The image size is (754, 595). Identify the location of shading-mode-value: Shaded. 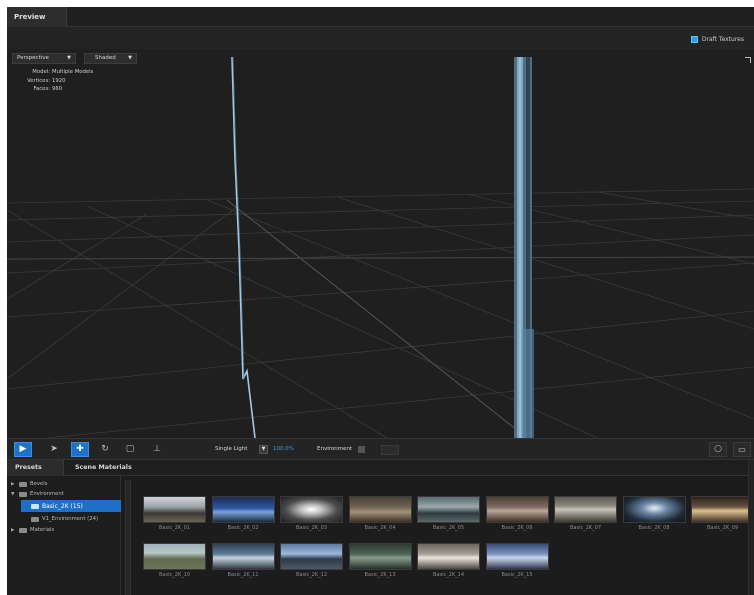
(105, 58).